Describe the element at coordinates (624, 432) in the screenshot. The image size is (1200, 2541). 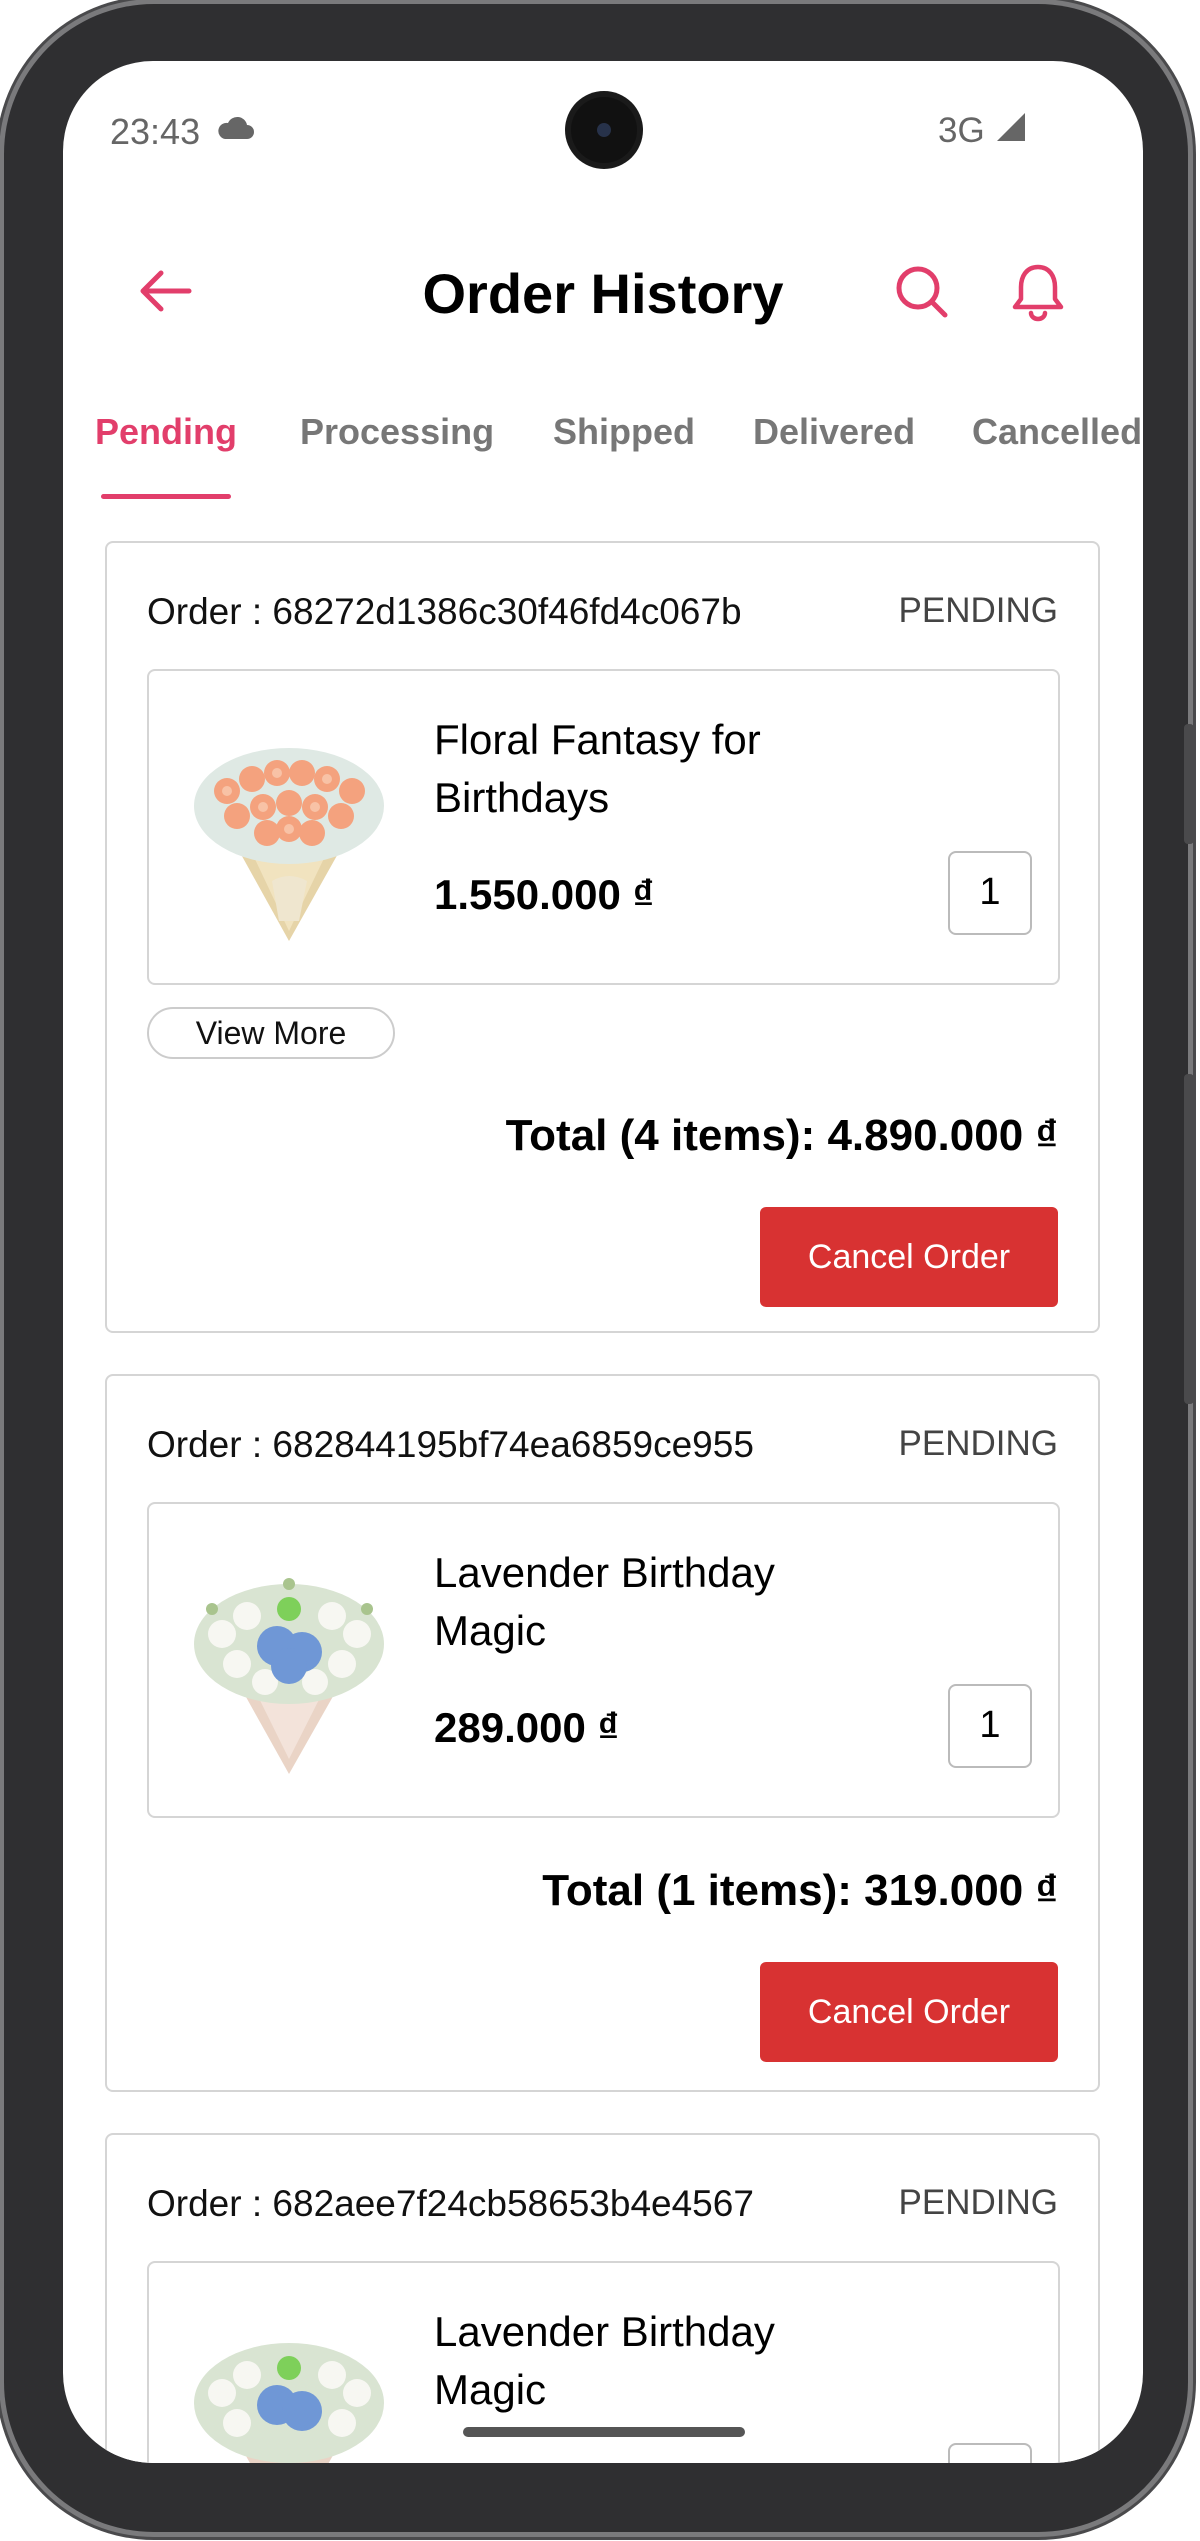
I see `tab-shipped: Shipped` at that location.